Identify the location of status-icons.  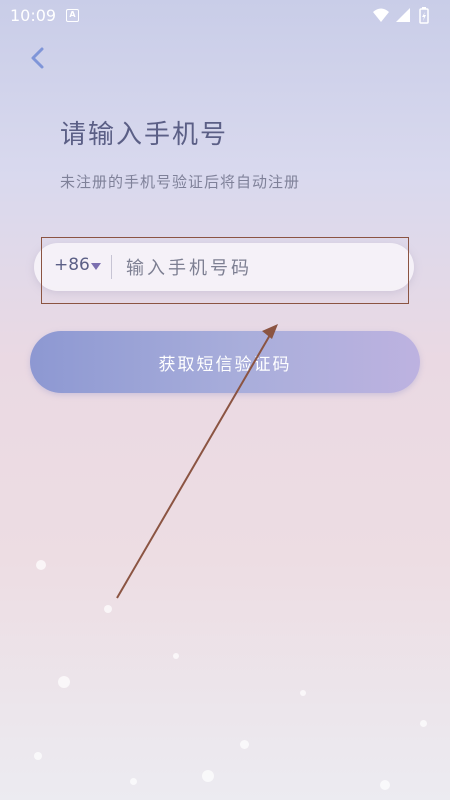
(405, 16).